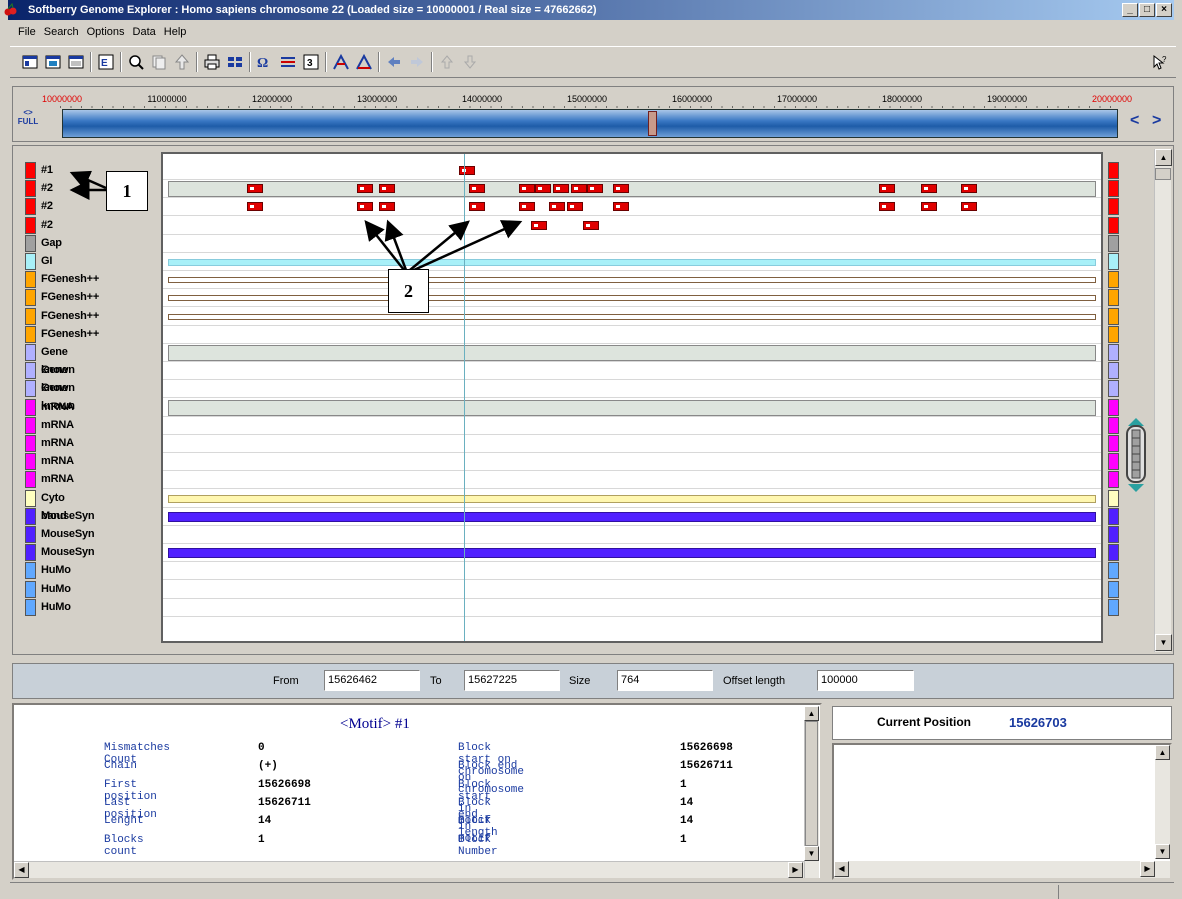  What do you see at coordinates (30, 62) in the screenshot?
I see `open-icon` at bounding box center [30, 62].